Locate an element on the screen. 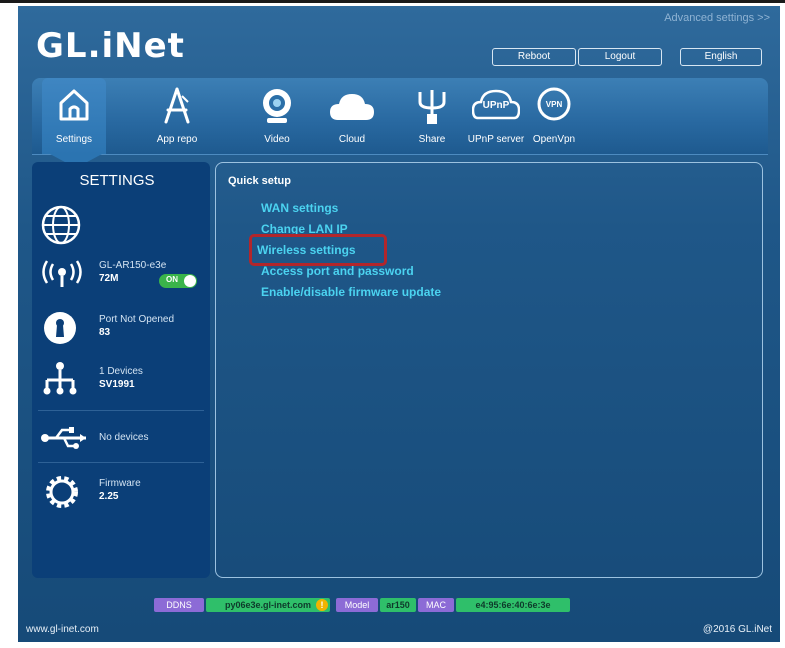 The height and width of the screenshot is (648, 785). sidebar-usb: No devices is located at coordinates (121, 438).